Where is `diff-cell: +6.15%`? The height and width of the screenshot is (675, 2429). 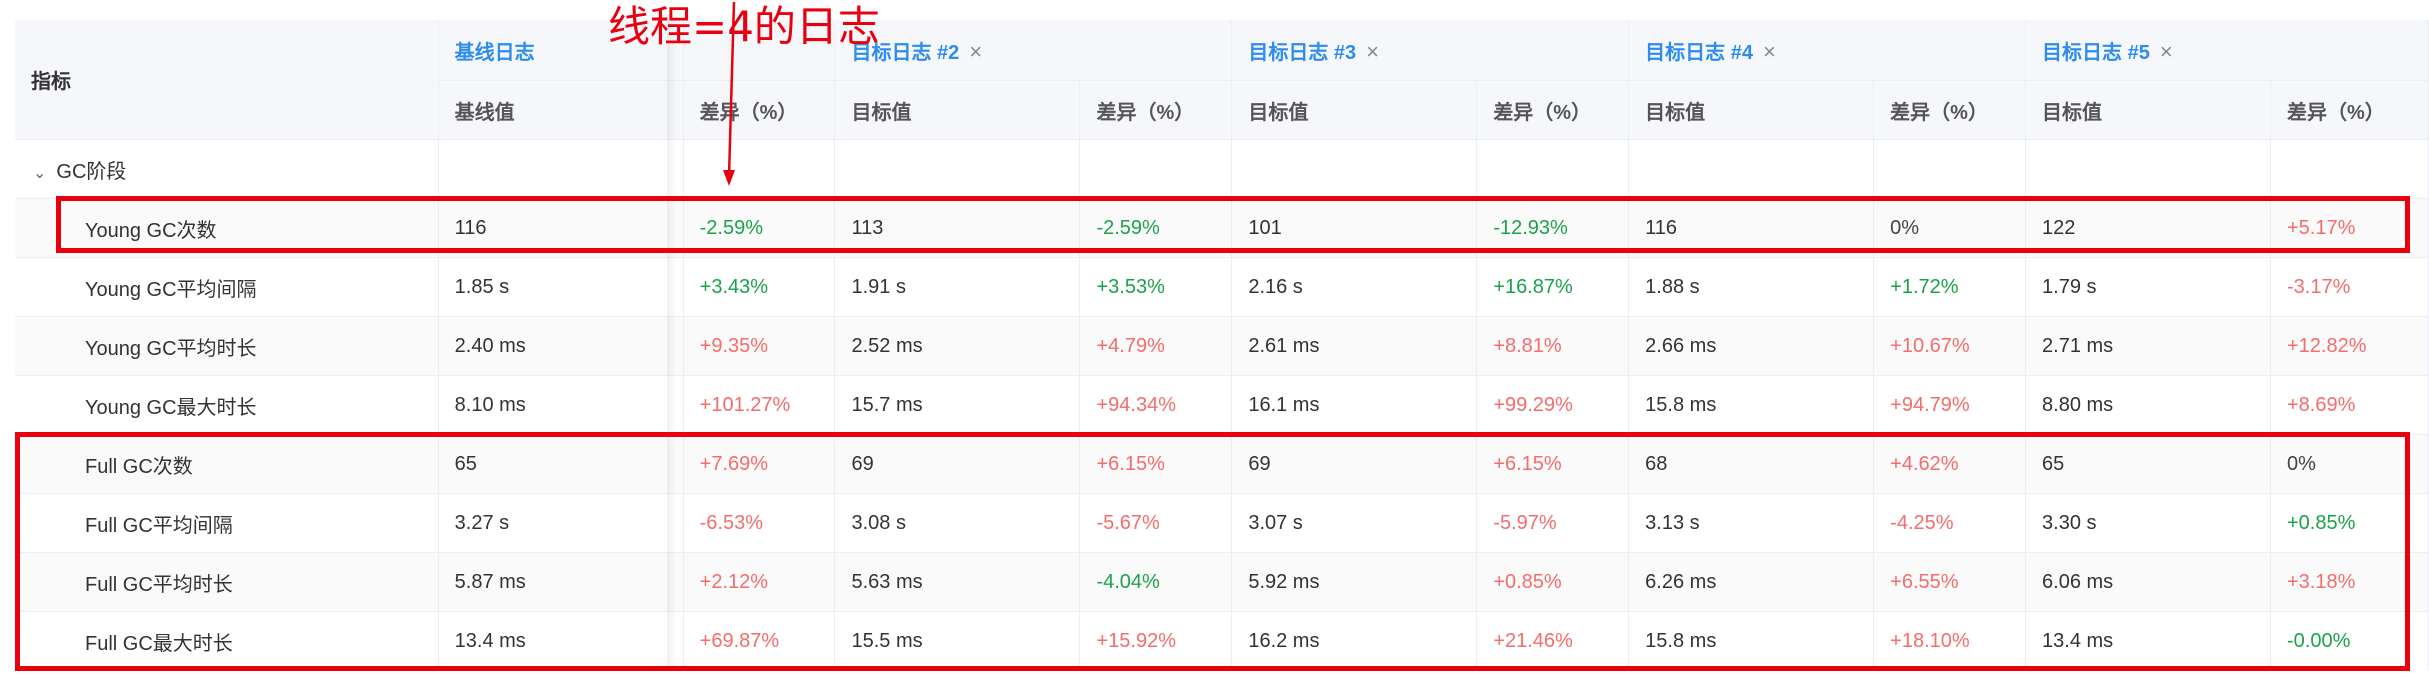
diff-cell: +6.15% is located at coordinates (1553, 464).